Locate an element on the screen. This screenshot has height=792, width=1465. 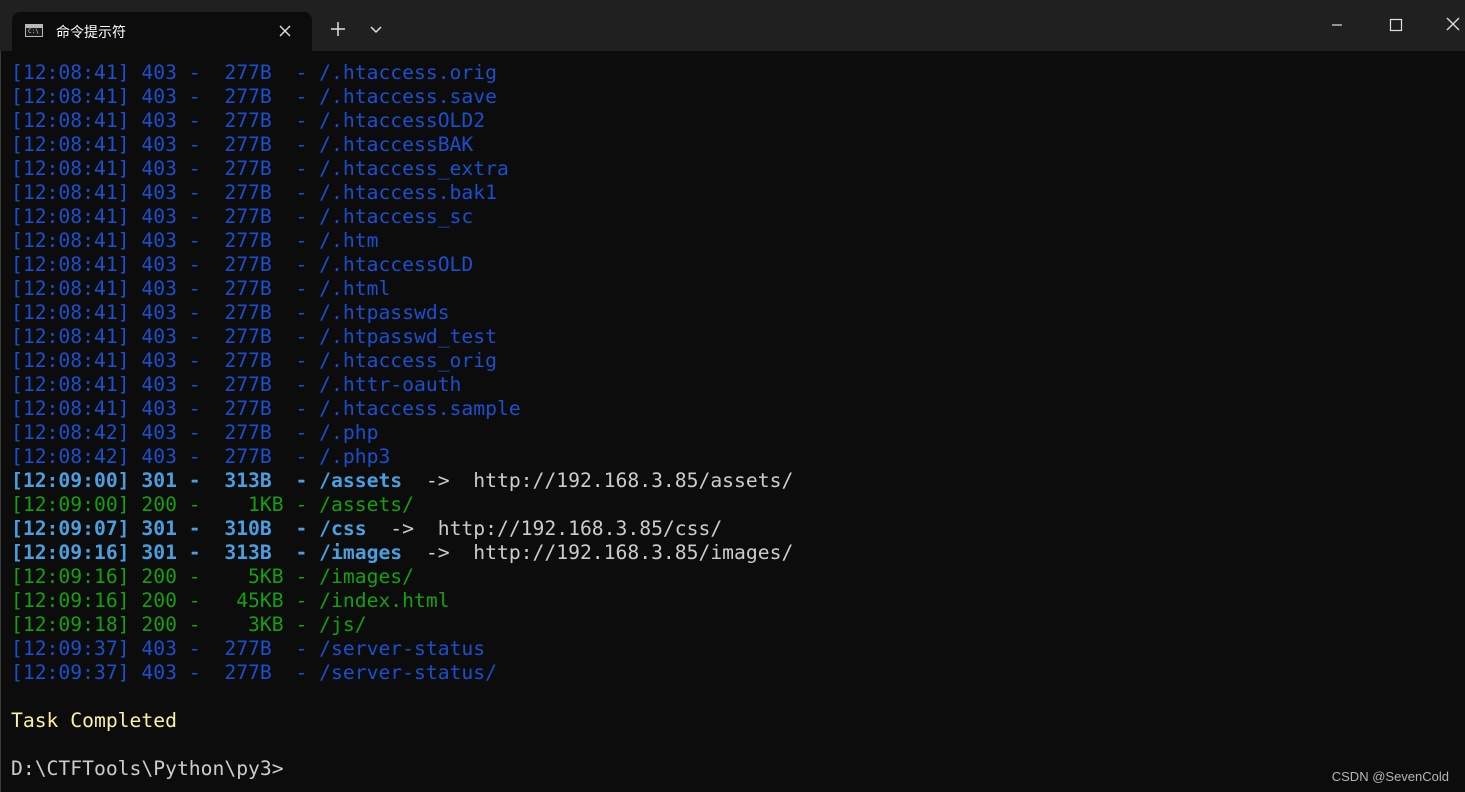
log-line-403: [12:08:41] 403 - 277B - /.htpasswds is located at coordinates (230, 313).